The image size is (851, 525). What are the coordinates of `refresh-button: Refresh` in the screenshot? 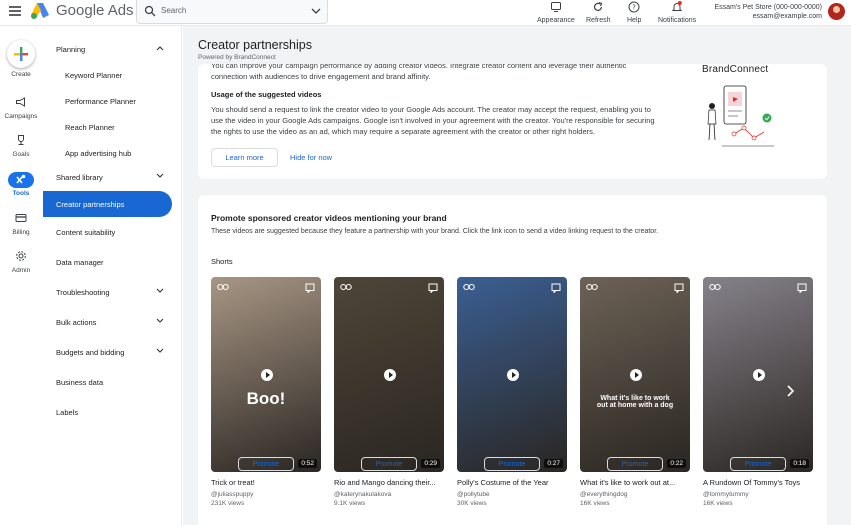 It's located at (598, 12).